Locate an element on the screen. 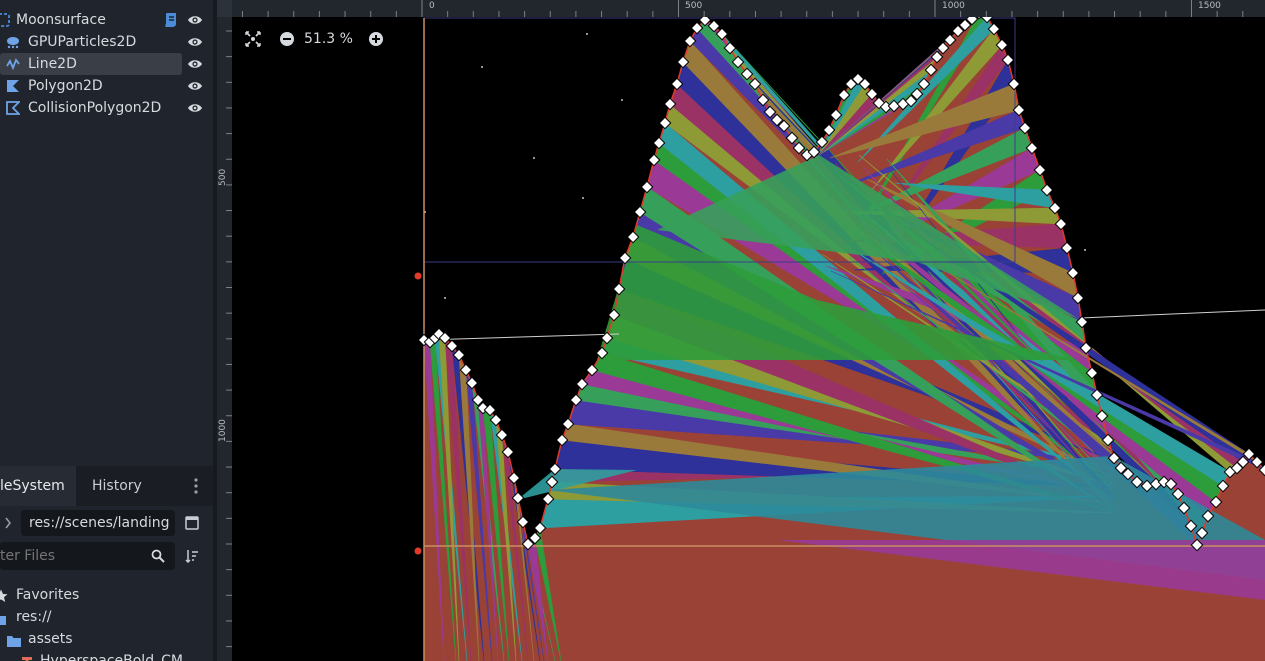 This screenshot has width=1265, height=661. collision-polygon-icon is located at coordinates (13, 108).